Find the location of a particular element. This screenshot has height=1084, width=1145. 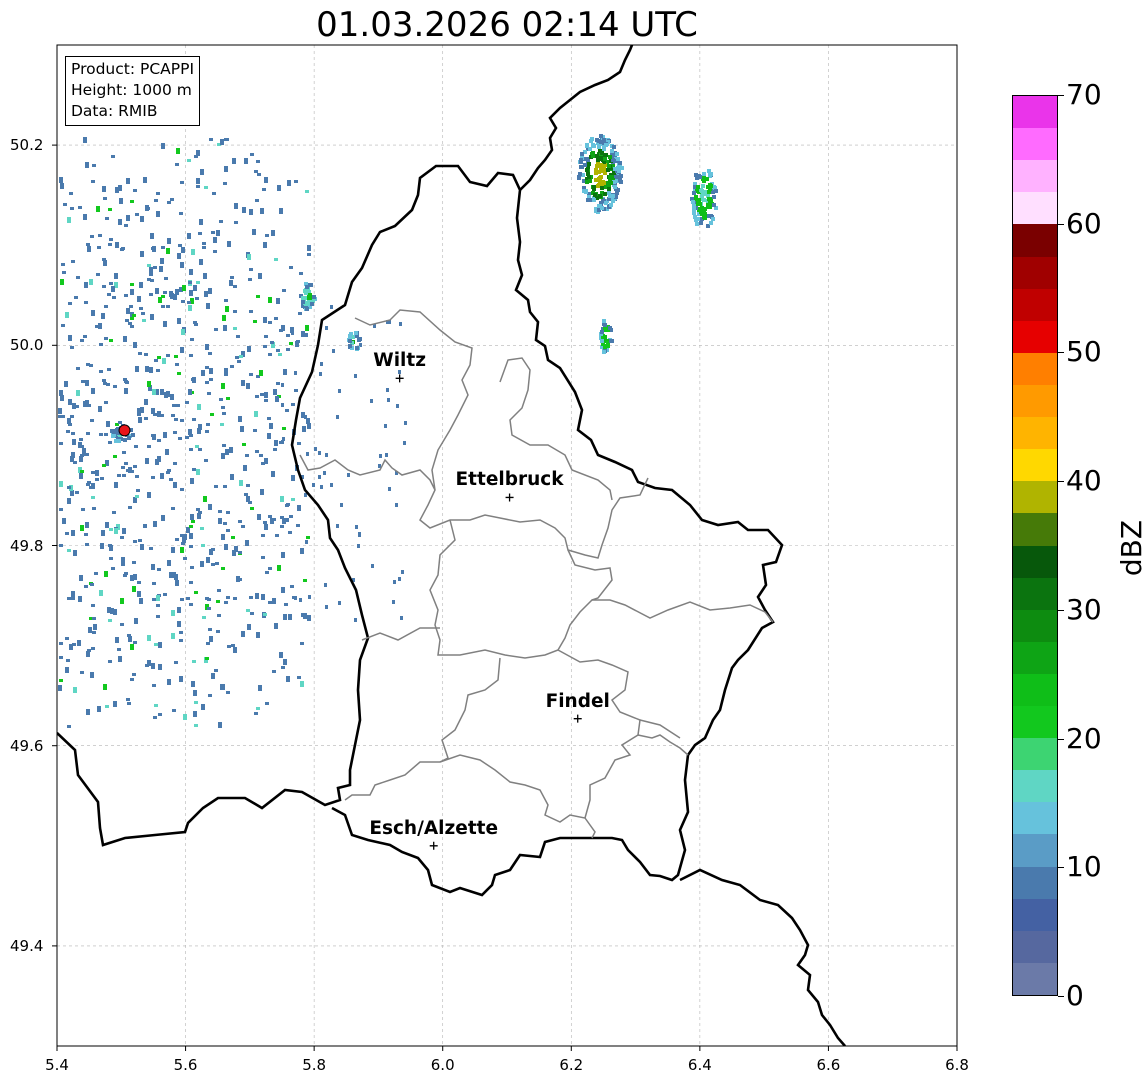

y-tick-label: 49.6 is located at coordinates (27, 745).